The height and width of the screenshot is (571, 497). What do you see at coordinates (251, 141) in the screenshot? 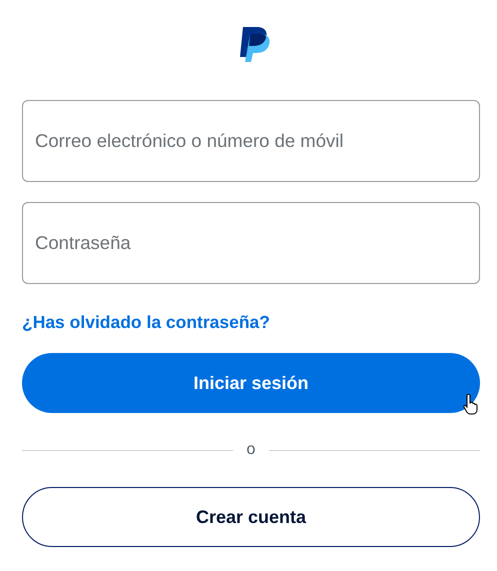
I see `email-field: Correo electrónico o número de móvil` at bounding box center [251, 141].